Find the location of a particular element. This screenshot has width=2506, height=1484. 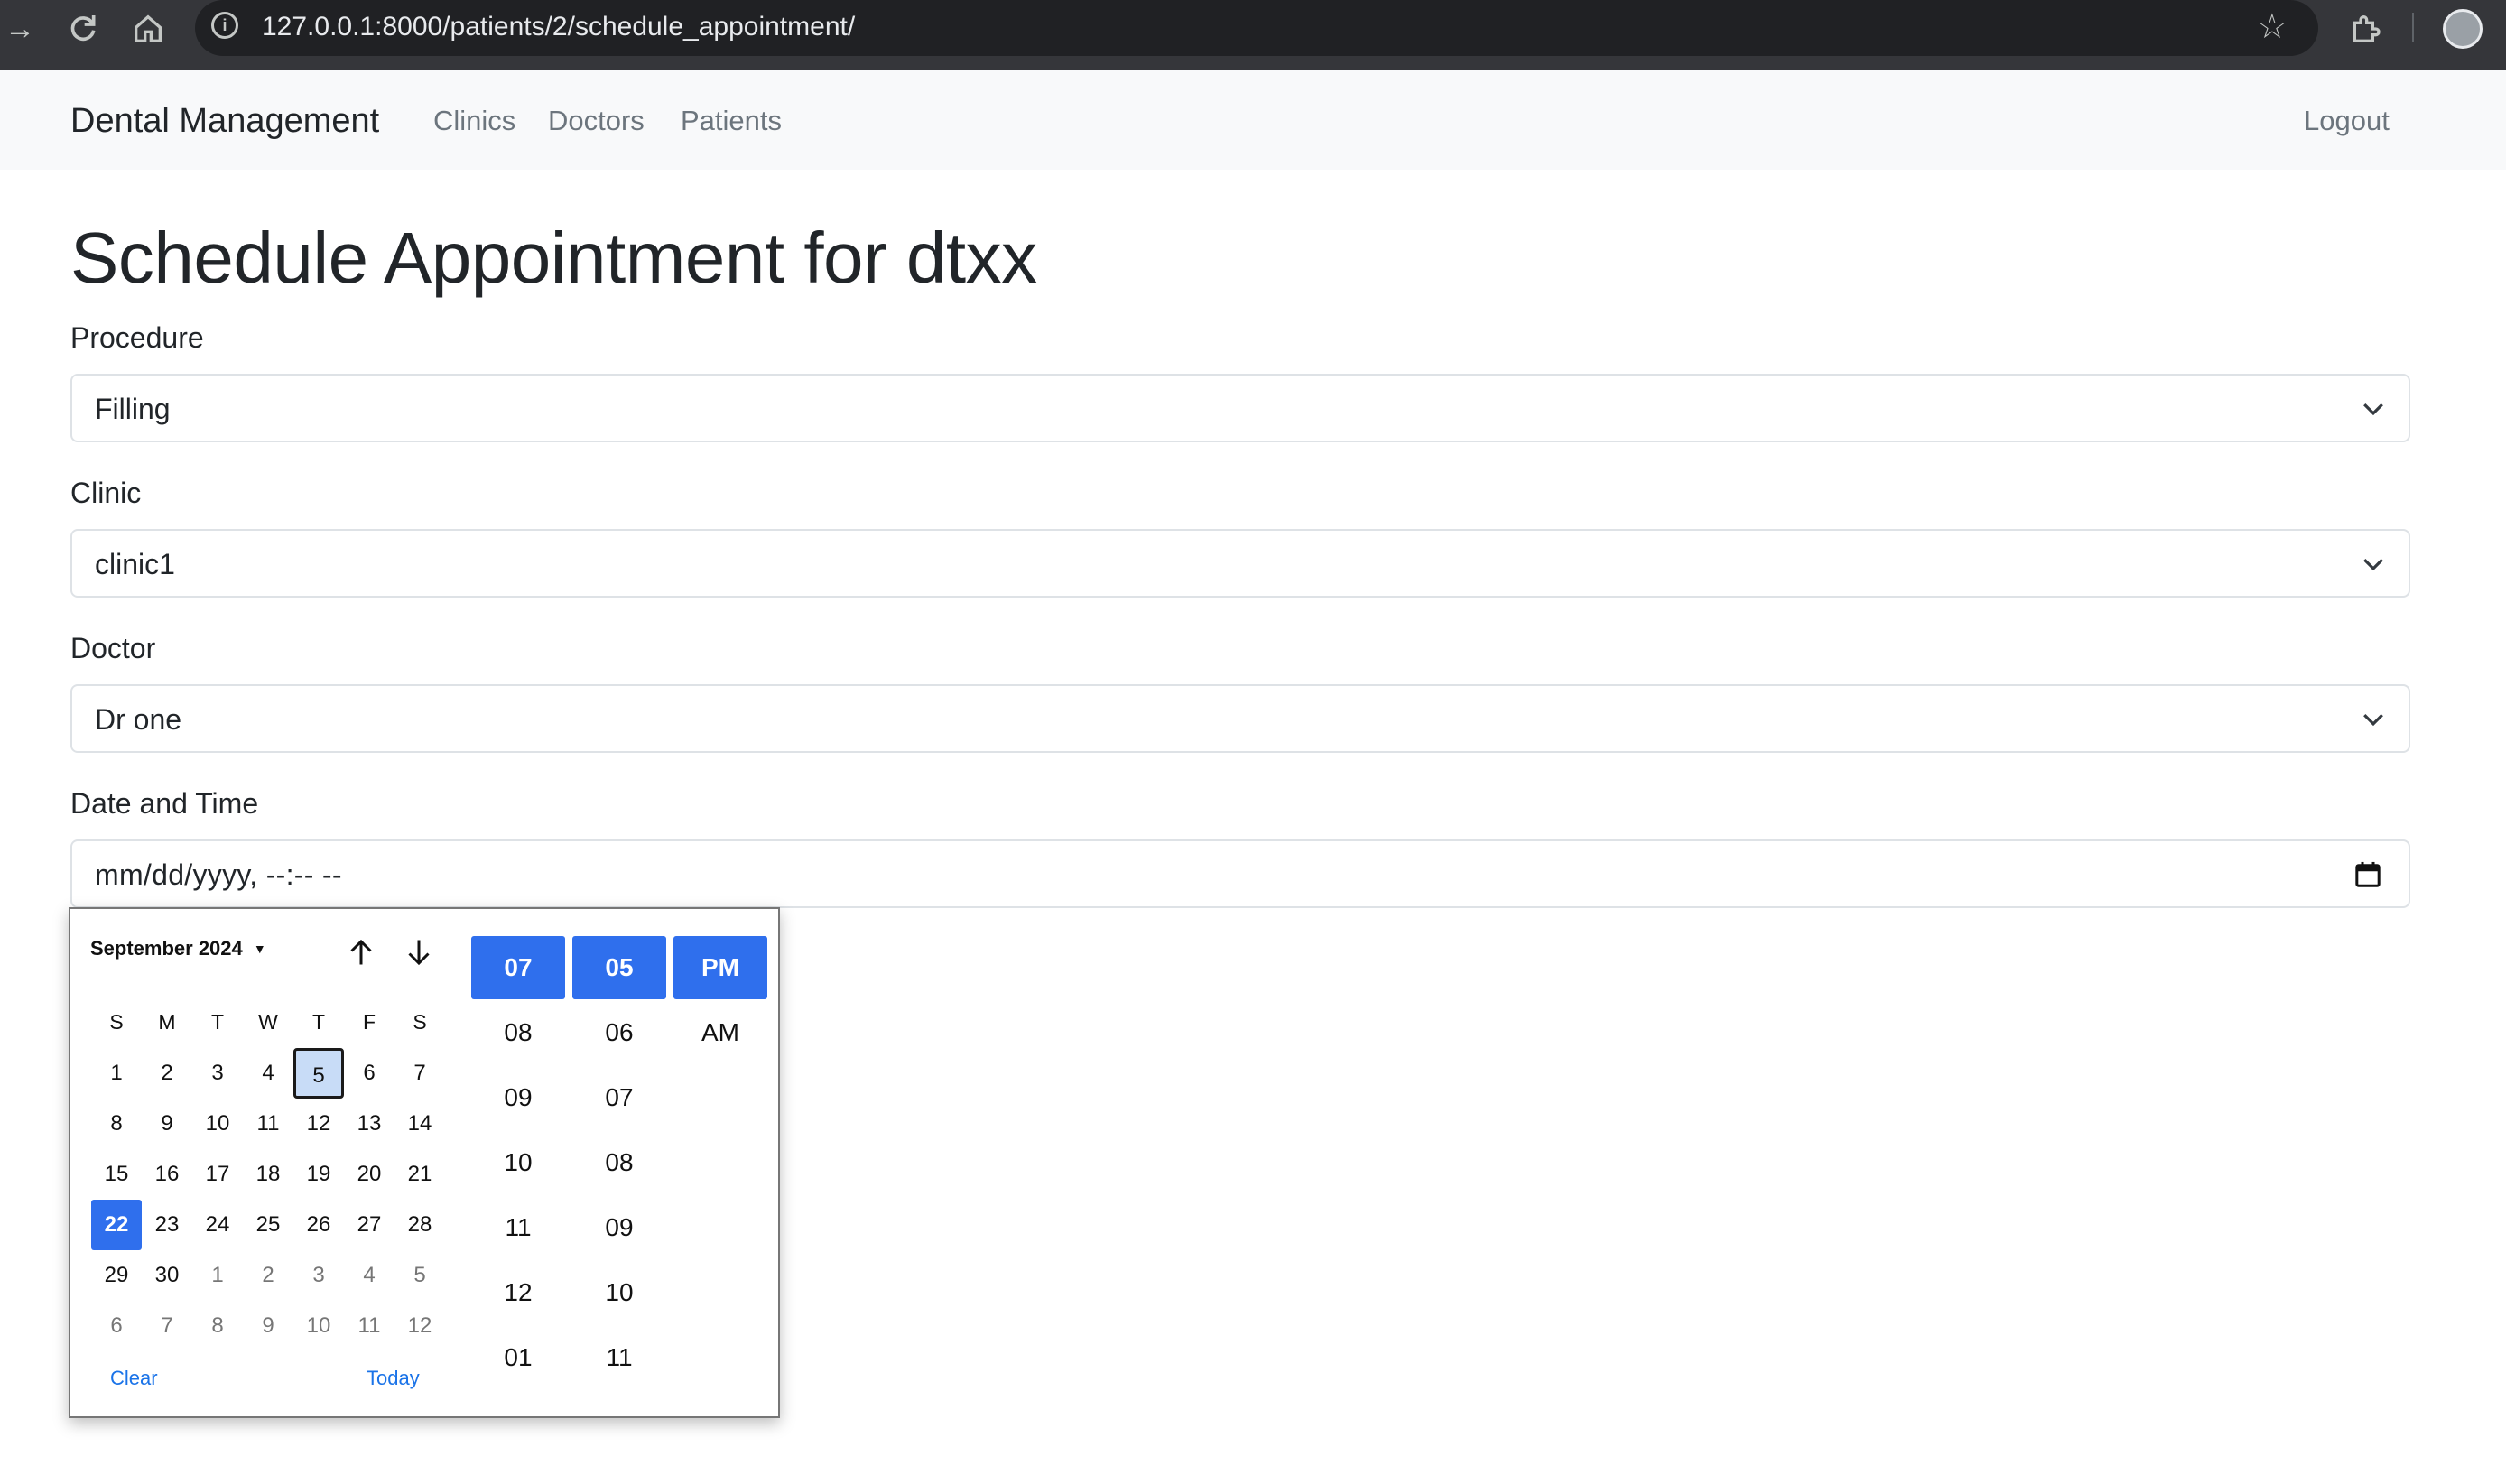

month-year-dropdown: September 2024 ▼ is located at coordinates (178, 949).